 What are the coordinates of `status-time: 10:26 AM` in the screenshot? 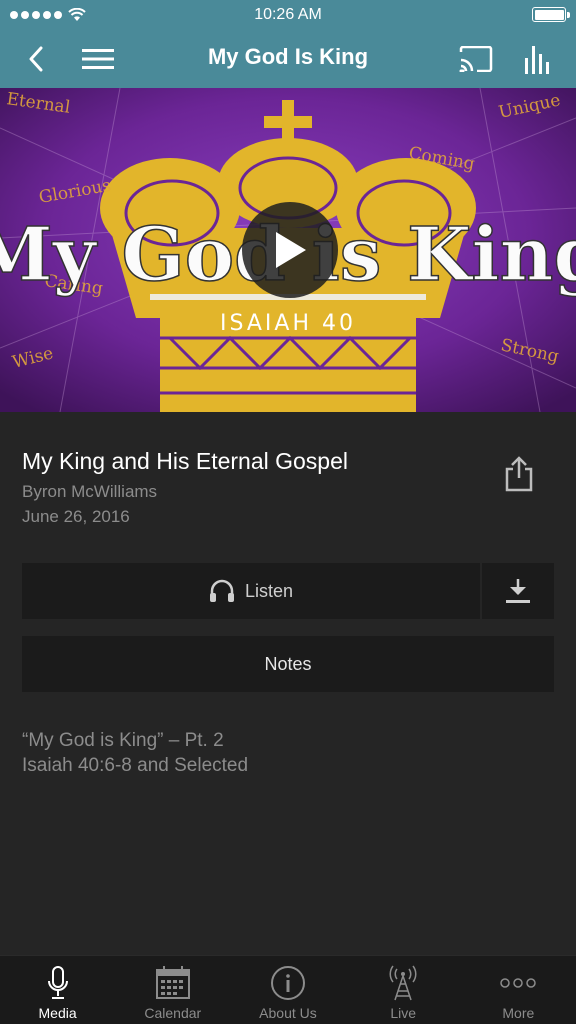 It's located at (288, 14).